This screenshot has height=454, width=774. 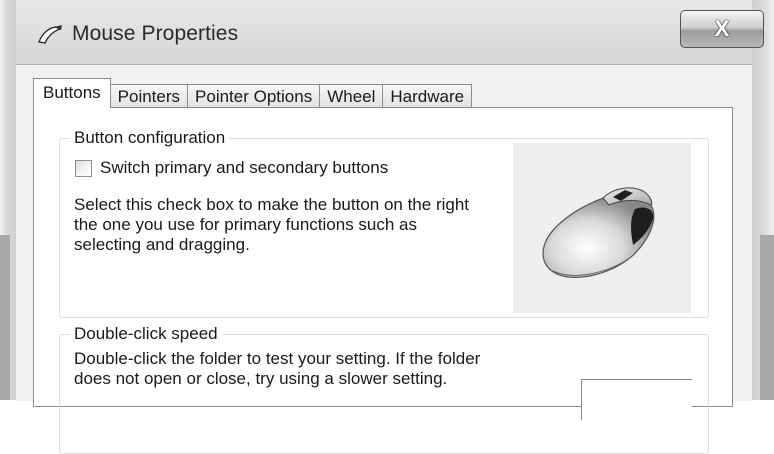 What do you see at coordinates (149, 96) in the screenshot?
I see `tab-pointers: Pointers` at bounding box center [149, 96].